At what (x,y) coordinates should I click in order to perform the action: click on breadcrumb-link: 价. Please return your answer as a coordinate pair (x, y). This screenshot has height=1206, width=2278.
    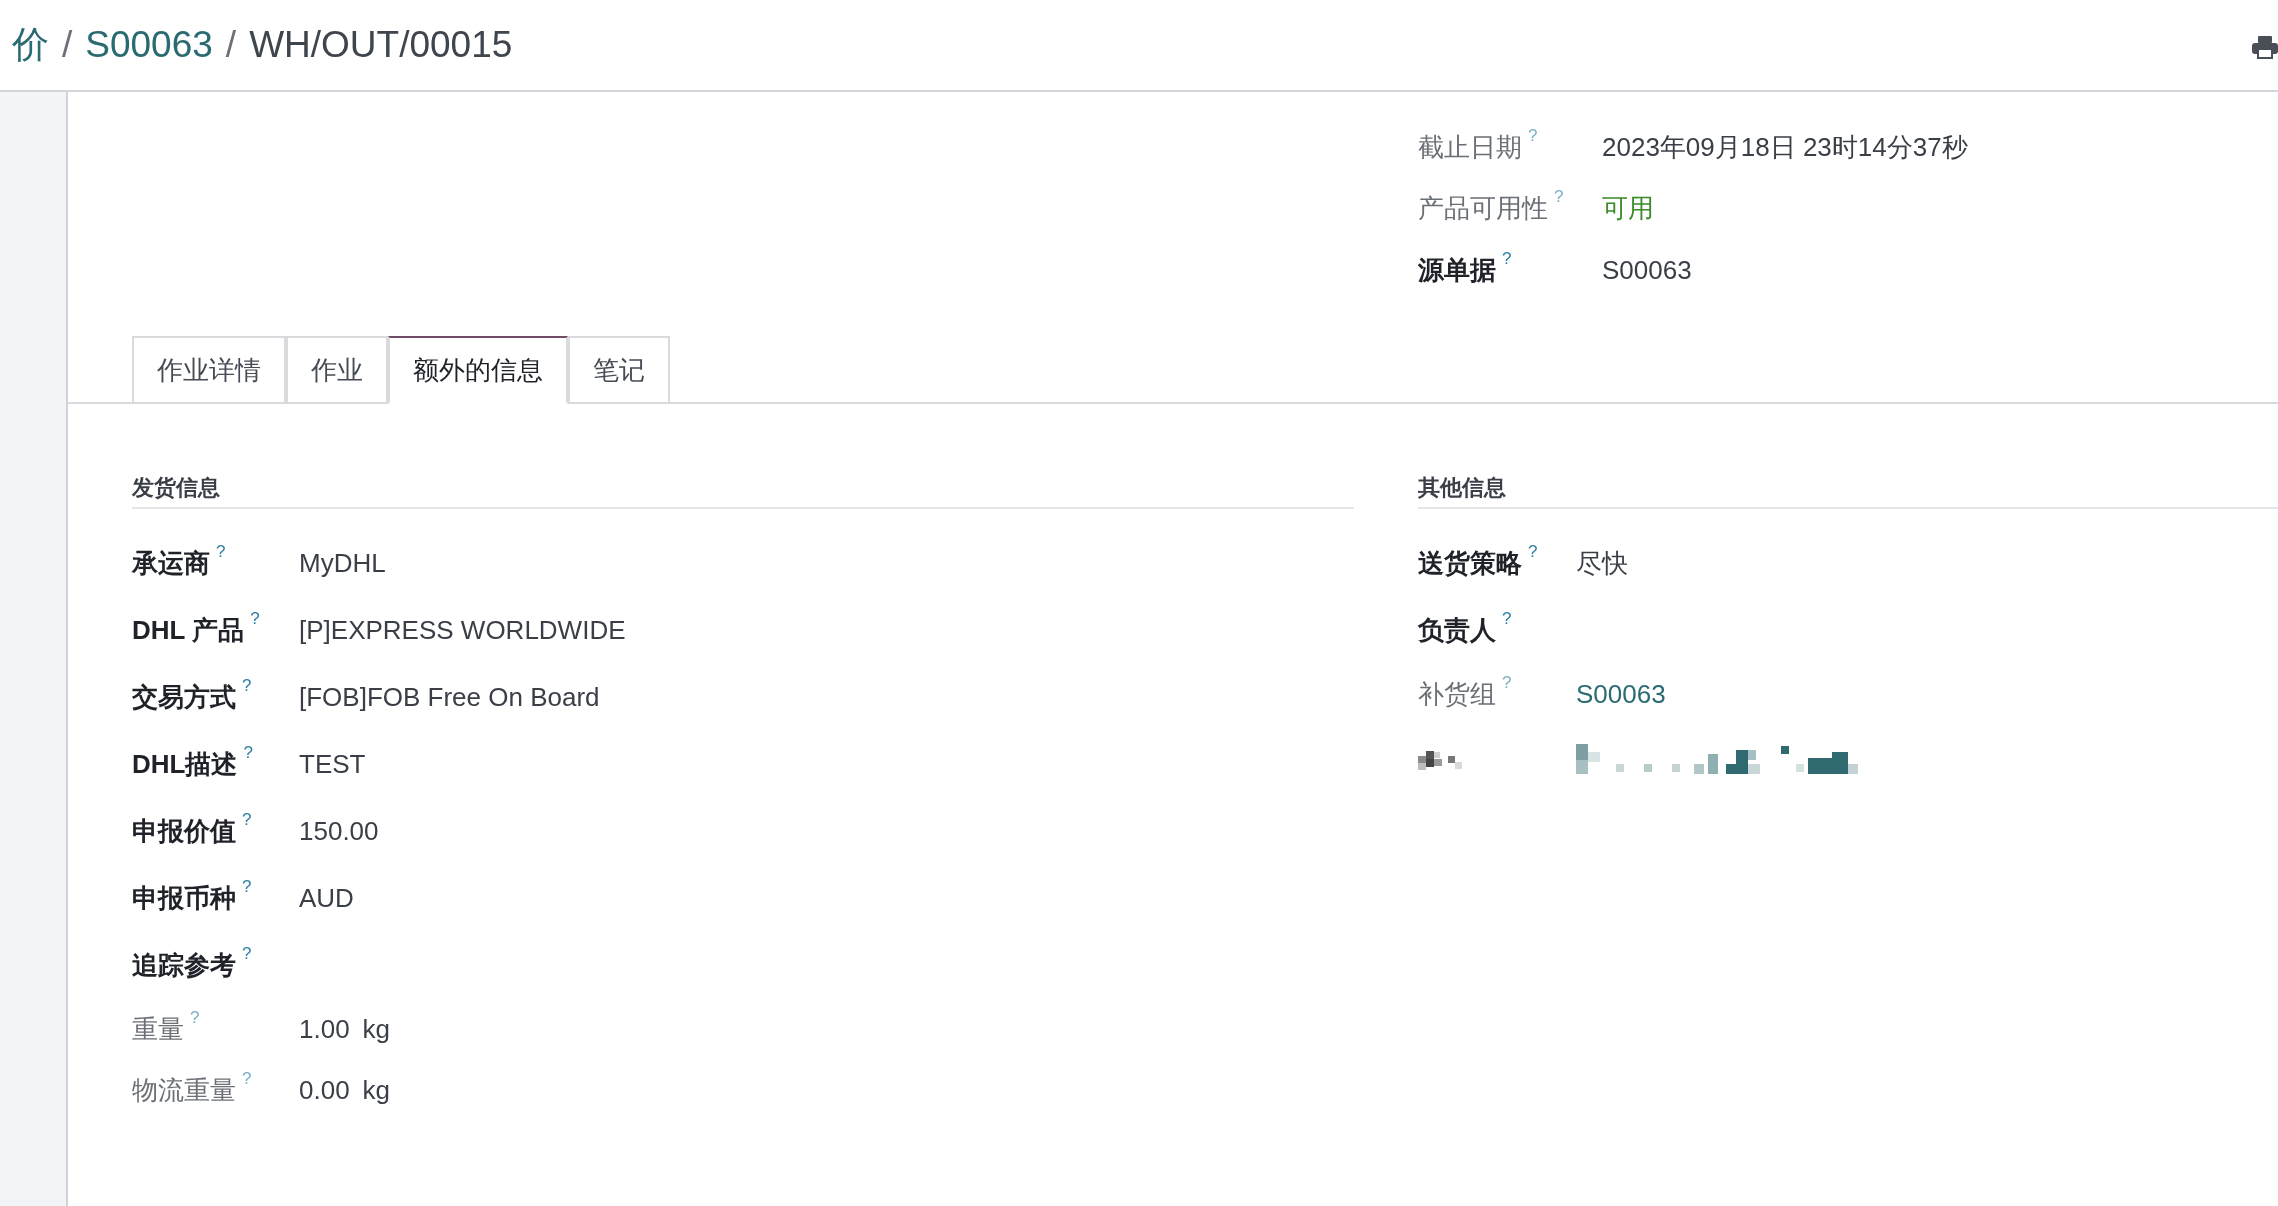
    Looking at the image, I should click on (30, 45).